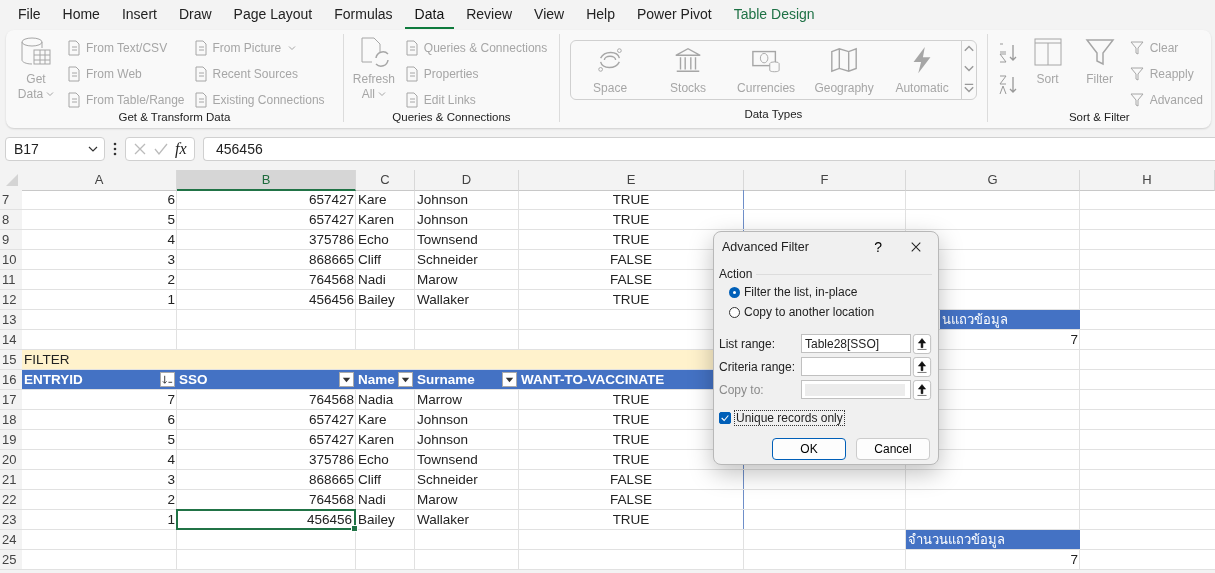 The image size is (1215, 573). What do you see at coordinates (1074, 560) in the screenshot?
I see `table-cell-text: 7` at bounding box center [1074, 560].